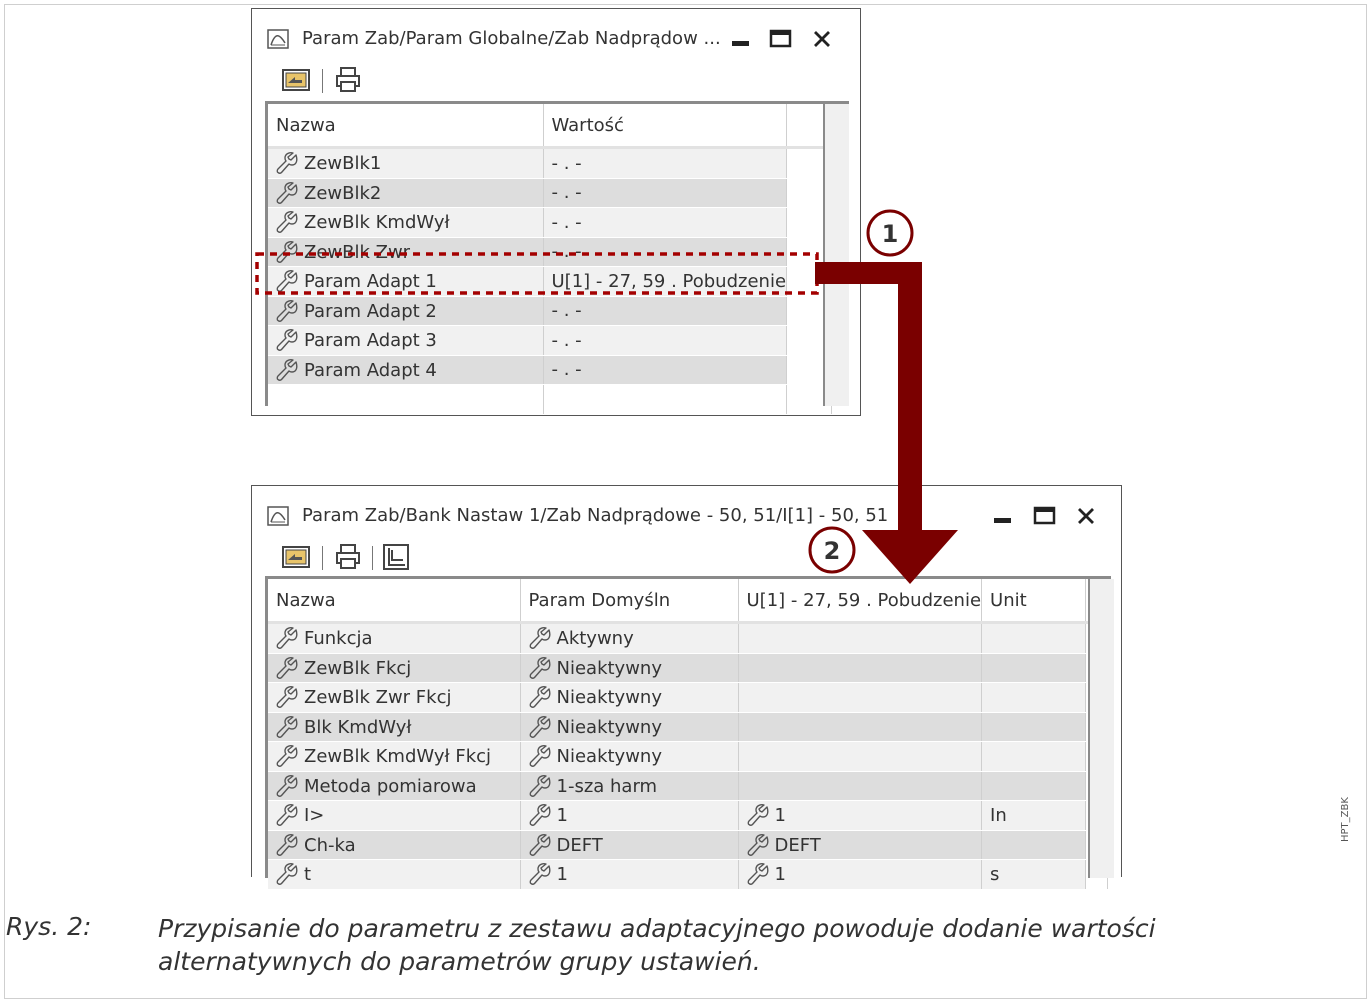 Image resolution: width=1371 pixels, height=1003 pixels. I want to click on highlight-box, so click(537, 273).